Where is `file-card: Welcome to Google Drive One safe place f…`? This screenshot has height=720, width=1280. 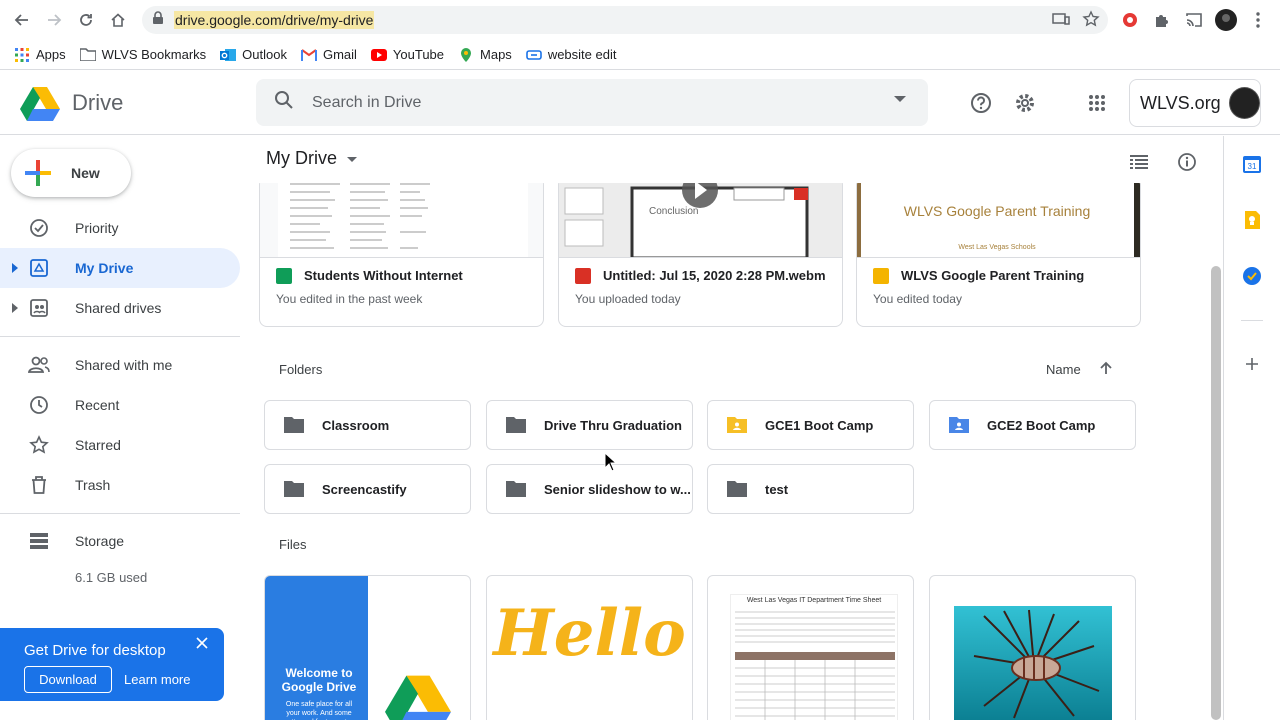 file-card: Welcome to Google Drive One safe place f… is located at coordinates (367, 647).